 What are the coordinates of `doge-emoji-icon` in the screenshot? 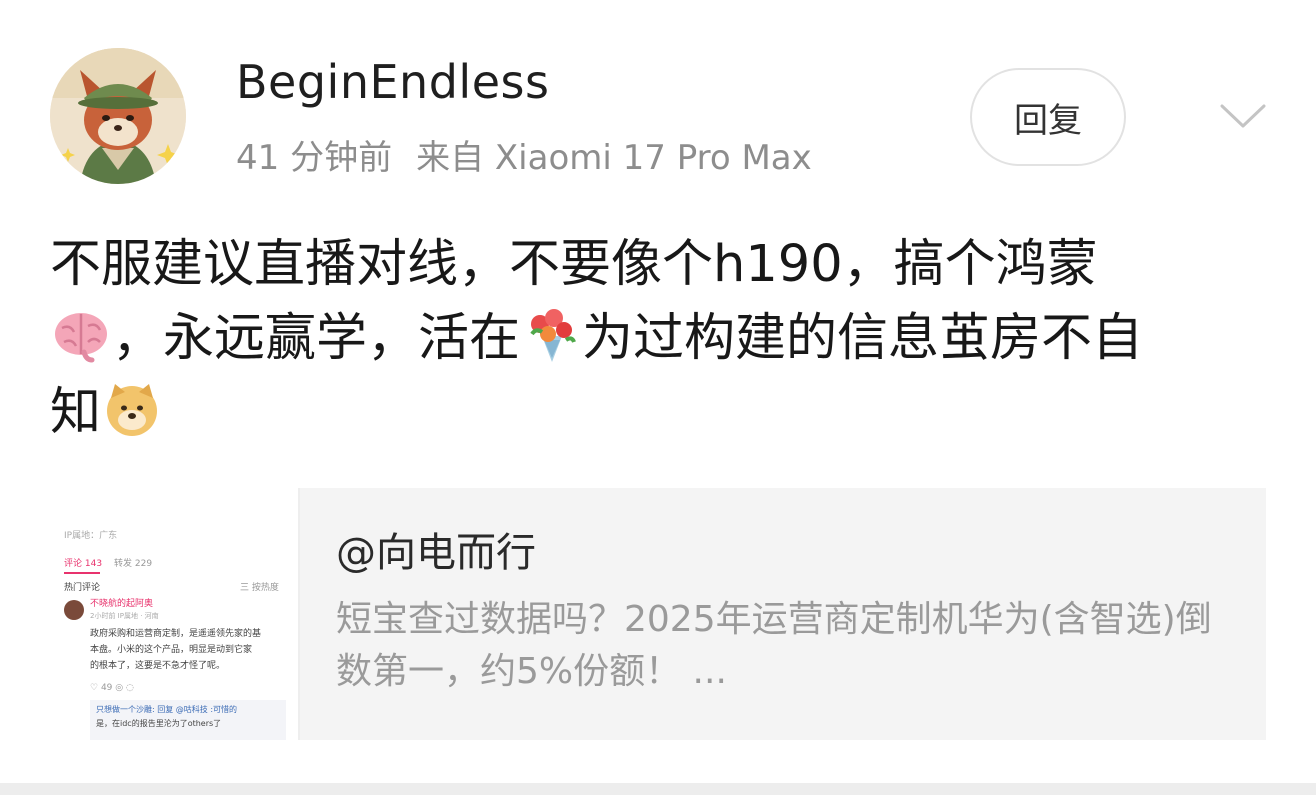 It's located at (132, 410).